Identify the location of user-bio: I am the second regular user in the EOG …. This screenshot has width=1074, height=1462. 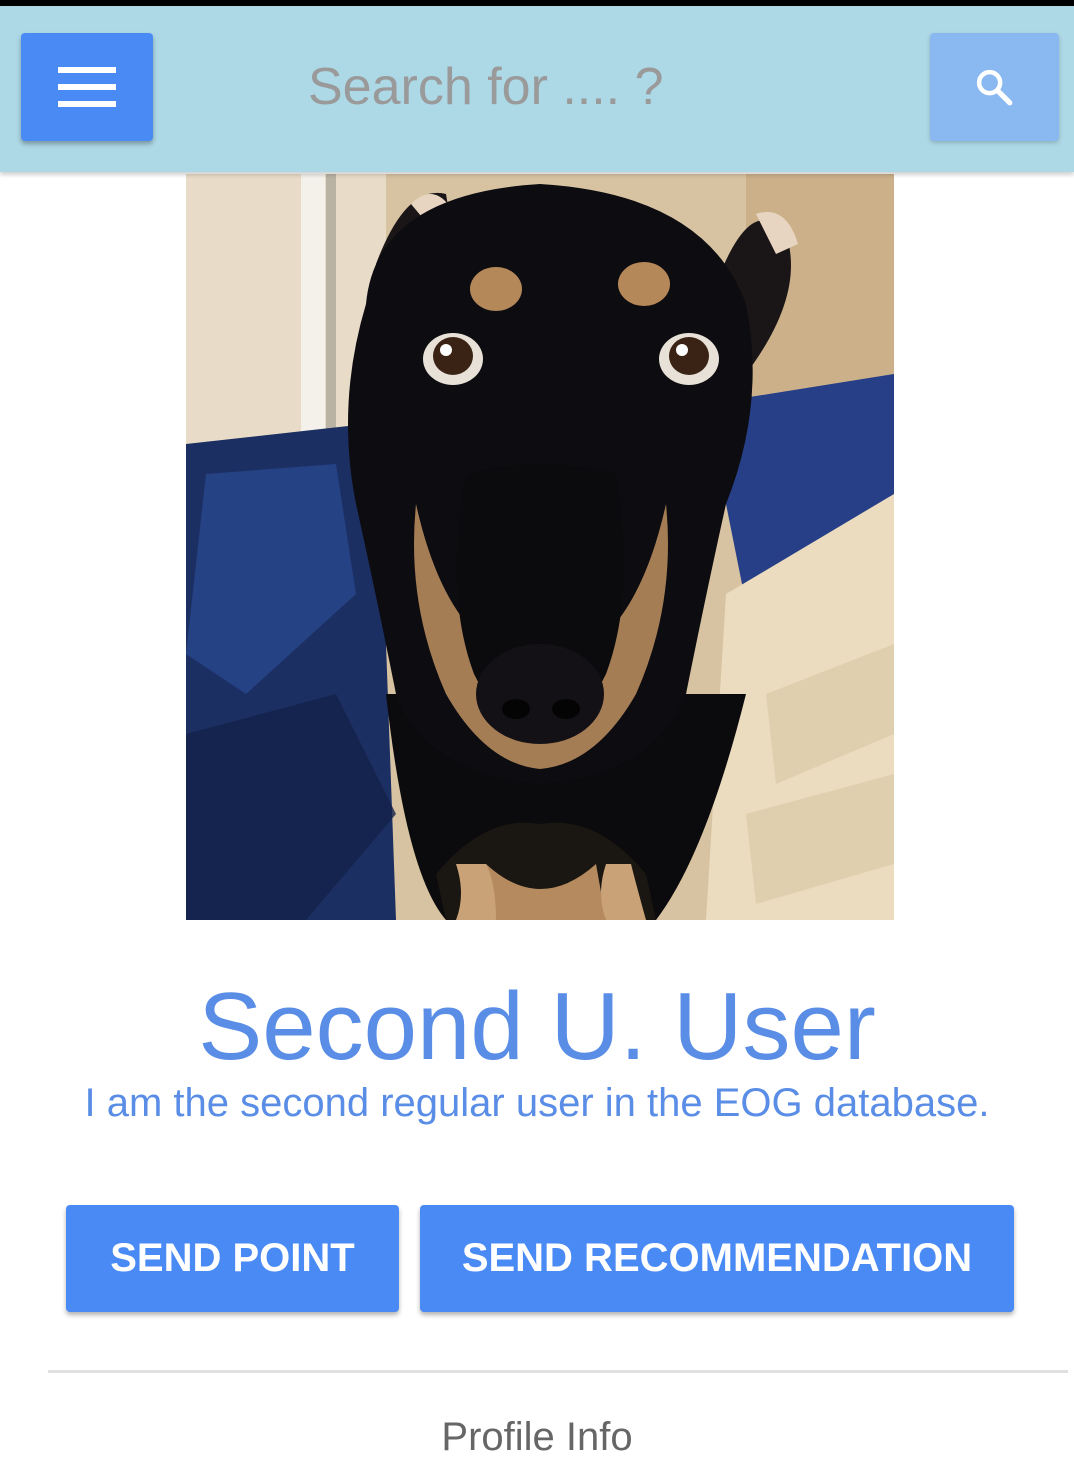
(537, 1103).